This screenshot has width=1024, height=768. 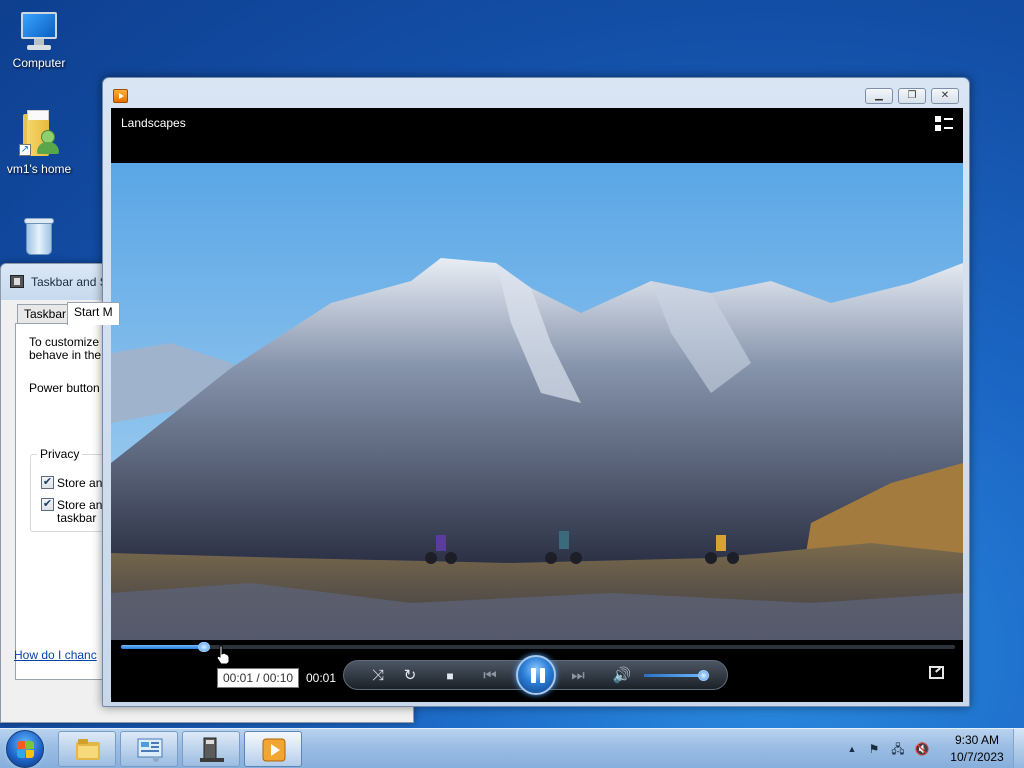 What do you see at coordinates (77, 518) in the screenshot?
I see `checkbox-label-line2: taskbar` at bounding box center [77, 518].